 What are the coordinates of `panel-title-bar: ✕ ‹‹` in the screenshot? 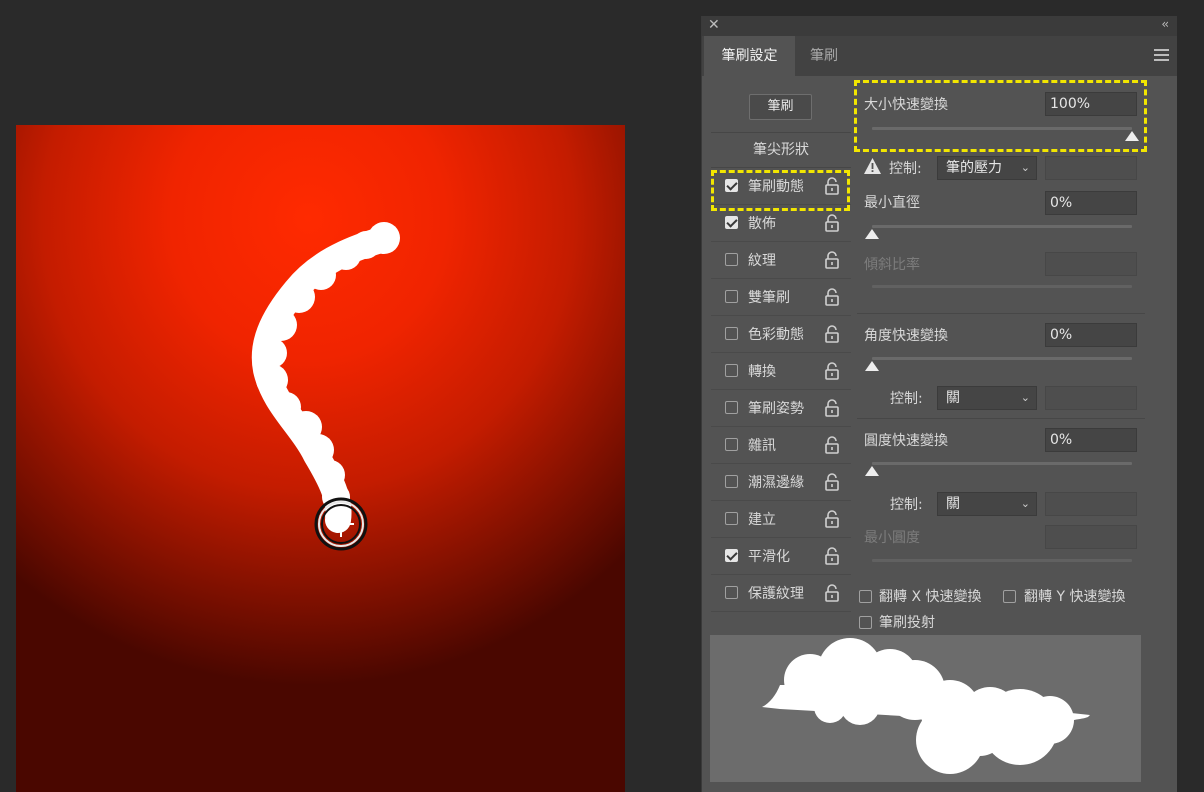 It's located at (939, 26).